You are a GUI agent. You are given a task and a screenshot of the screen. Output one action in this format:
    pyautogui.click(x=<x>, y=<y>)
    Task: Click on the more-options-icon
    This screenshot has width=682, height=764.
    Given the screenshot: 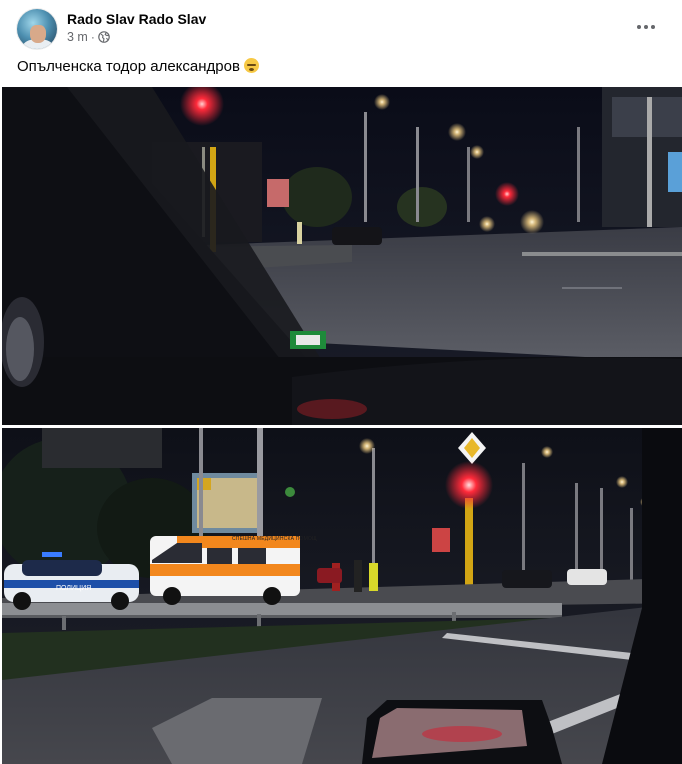 What is the action you would take?
    pyautogui.click(x=646, y=27)
    